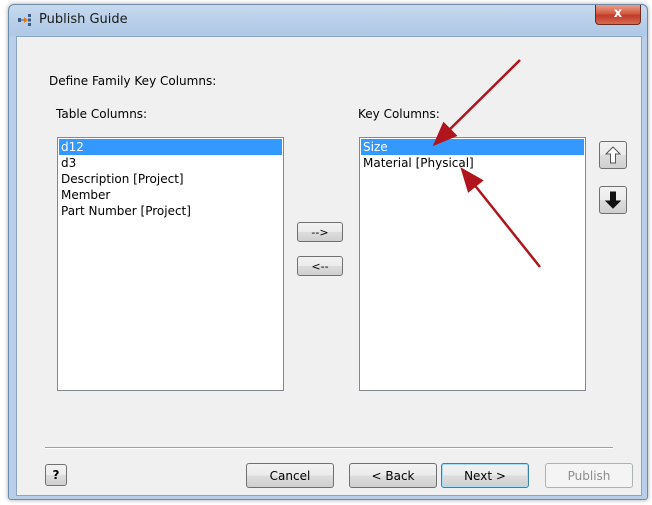 The image size is (652, 505). Describe the element at coordinates (170, 179) in the screenshot. I see `table-column-item: Description [Project]` at that location.